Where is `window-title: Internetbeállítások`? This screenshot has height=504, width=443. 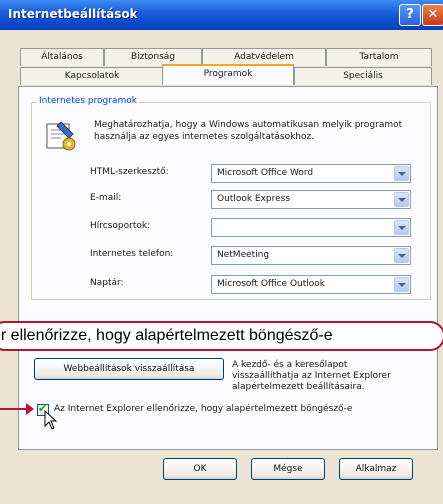
window-title: Internetbeállítások is located at coordinates (73, 14).